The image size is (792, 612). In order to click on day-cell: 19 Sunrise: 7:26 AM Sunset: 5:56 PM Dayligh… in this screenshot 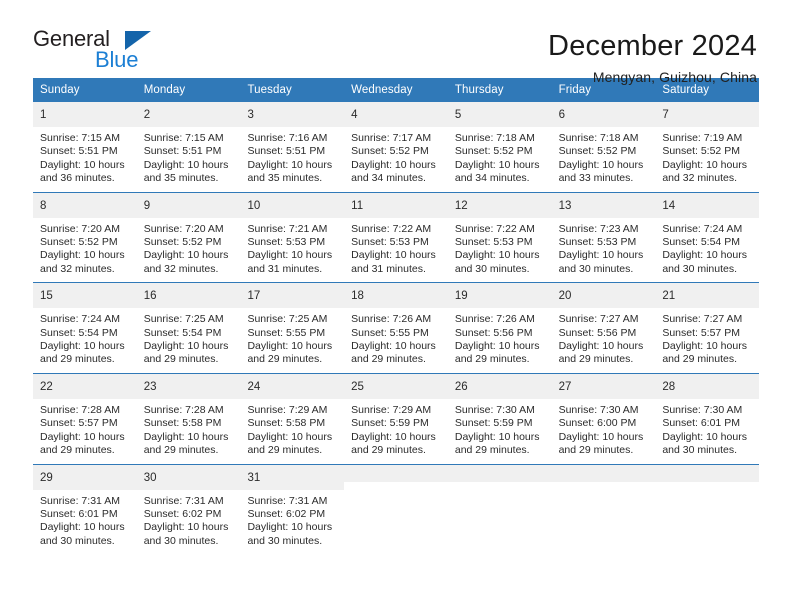, I will do `click(499, 328)`.